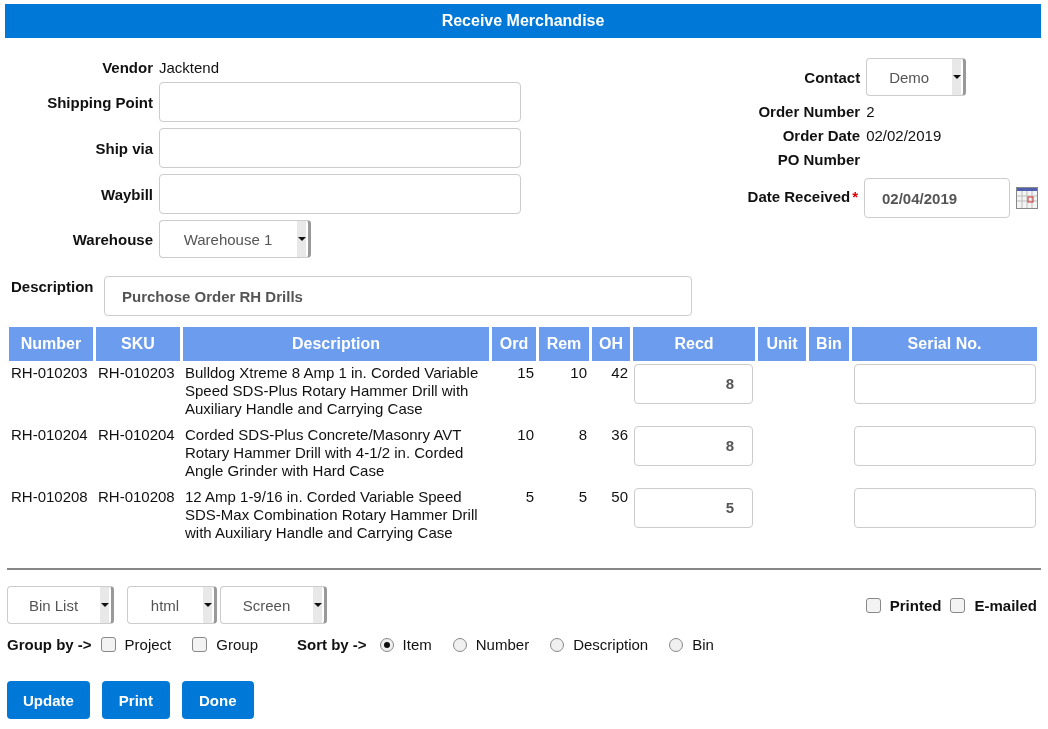 Image resolution: width=1048 pixels, height=729 pixels. Describe the element at coordinates (915, 605) in the screenshot. I see `checkbox-label: Printed` at that location.